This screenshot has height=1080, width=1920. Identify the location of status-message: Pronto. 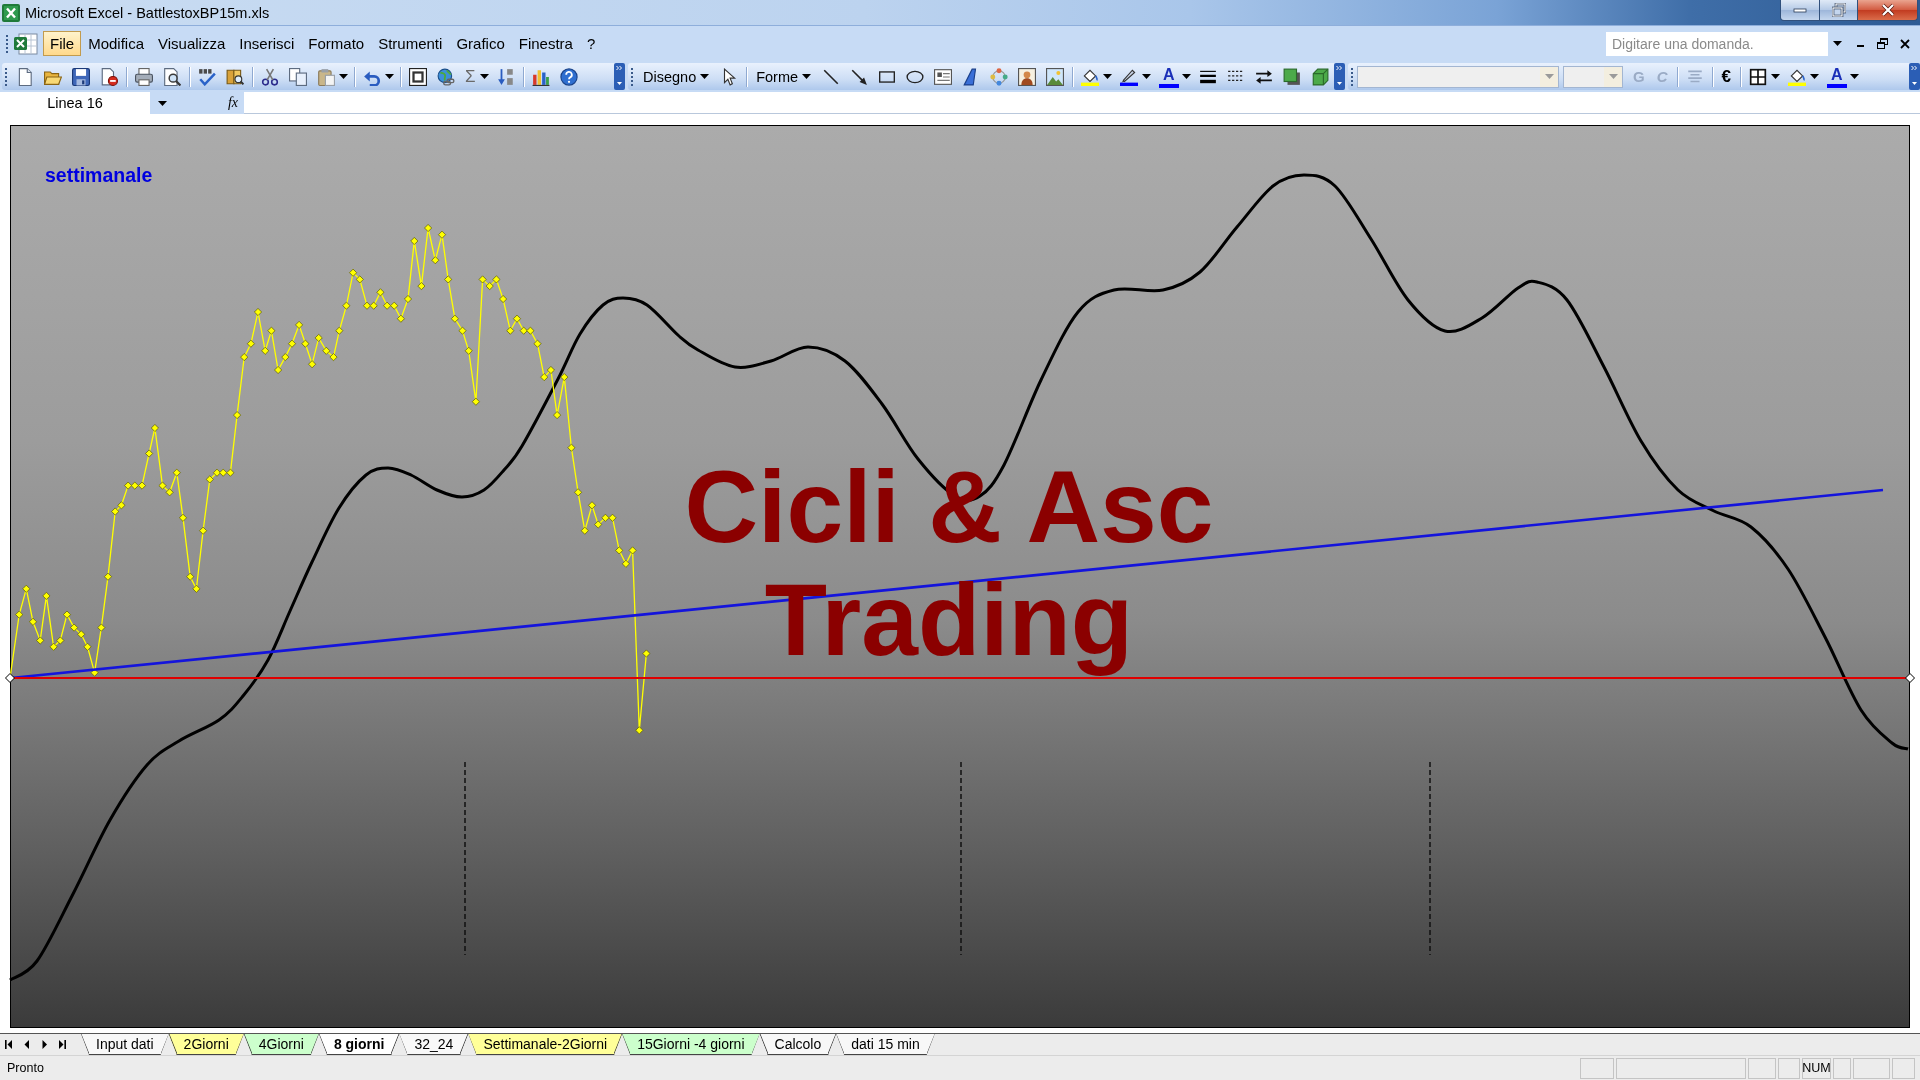
(25, 1068).